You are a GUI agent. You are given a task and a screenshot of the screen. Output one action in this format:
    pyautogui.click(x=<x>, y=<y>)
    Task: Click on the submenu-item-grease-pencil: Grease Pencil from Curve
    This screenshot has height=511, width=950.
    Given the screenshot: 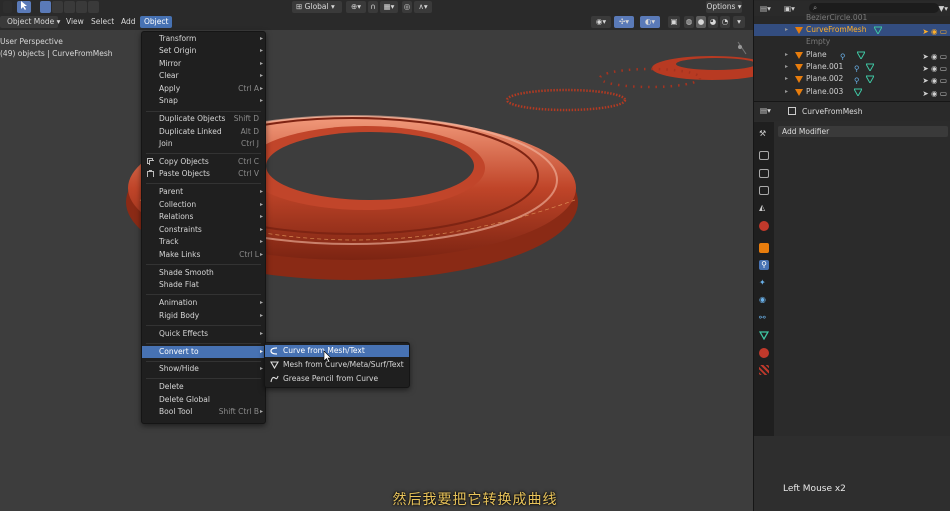 What is the action you would take?
    pyautogui.click(x=337, y=379)
    